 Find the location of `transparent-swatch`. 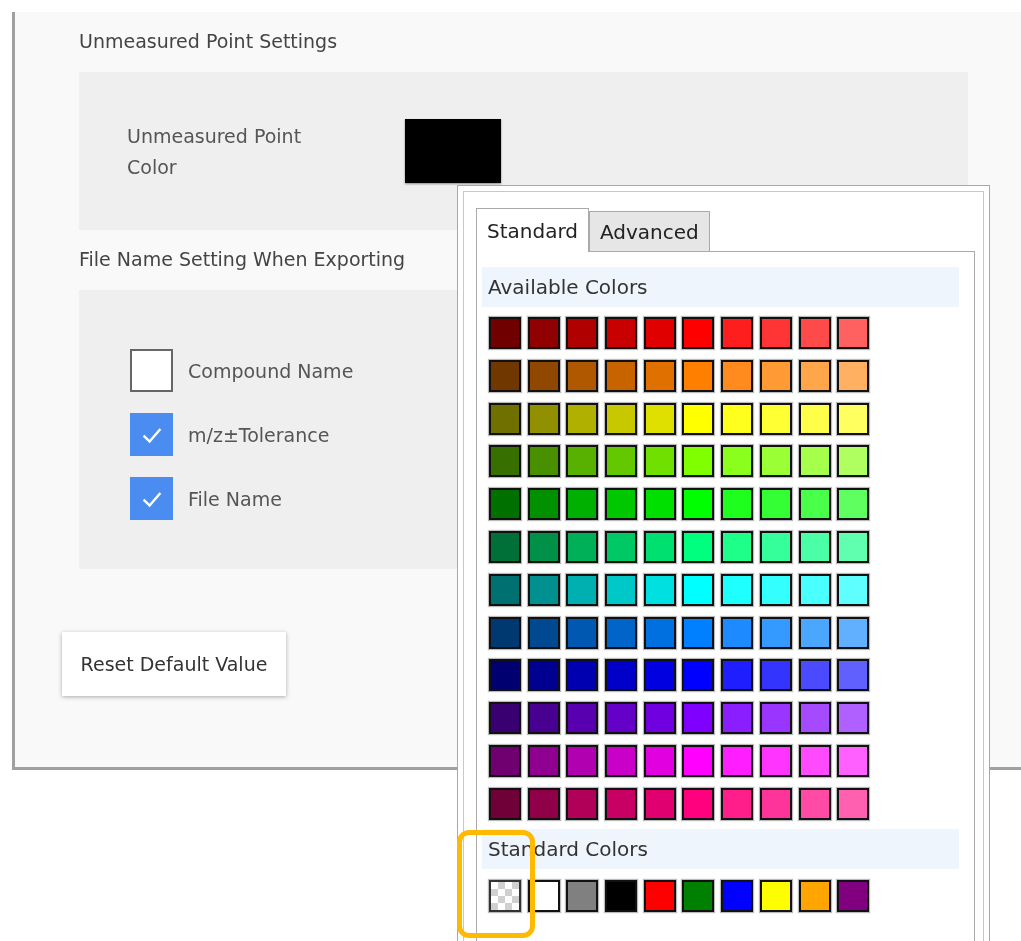

transparent-swatch is located at coordinates (505, 895).